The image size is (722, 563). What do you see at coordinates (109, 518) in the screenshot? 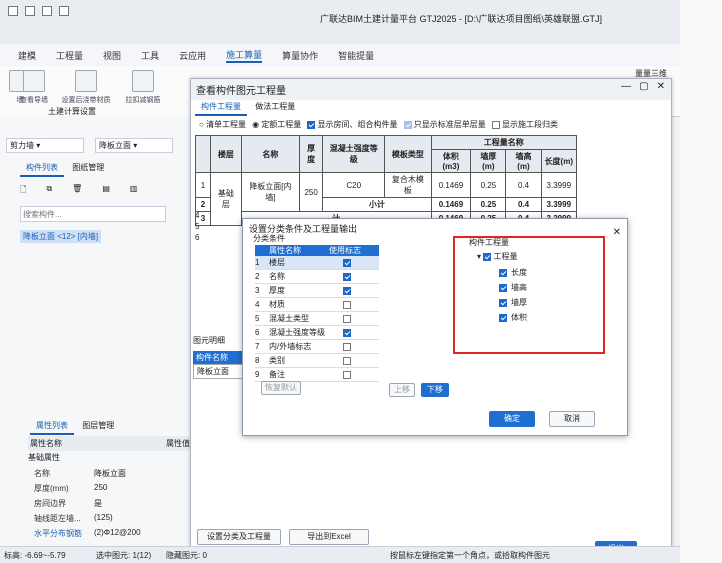
I see `property-row: 轴线距左墙... (125)` at bounding box center [109, 518].